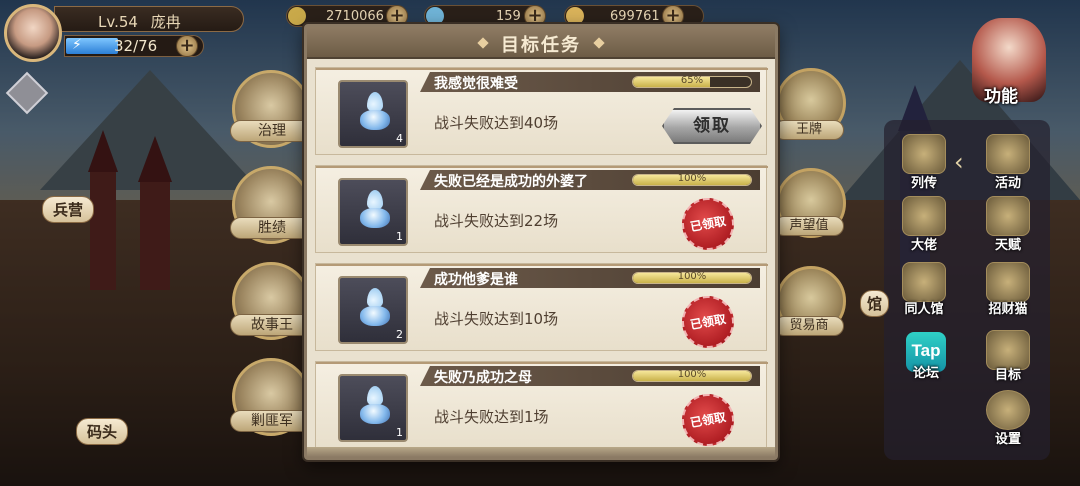 The image size is (1080, 486). What do you see at coordinates (541, 308) in the screenshot?
I see `task-row: 2 成功他爹是谁 100% 战斗失败达到10场 已领取` at bounding box center [541, 308].